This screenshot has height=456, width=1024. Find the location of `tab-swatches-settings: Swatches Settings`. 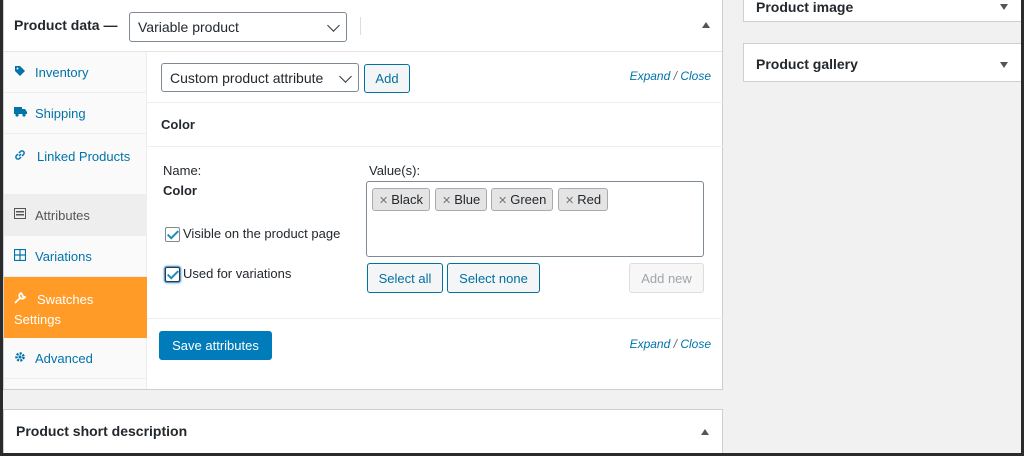

tab-swatches-settings: Swatches Settings is located at coordinates (75, 307).